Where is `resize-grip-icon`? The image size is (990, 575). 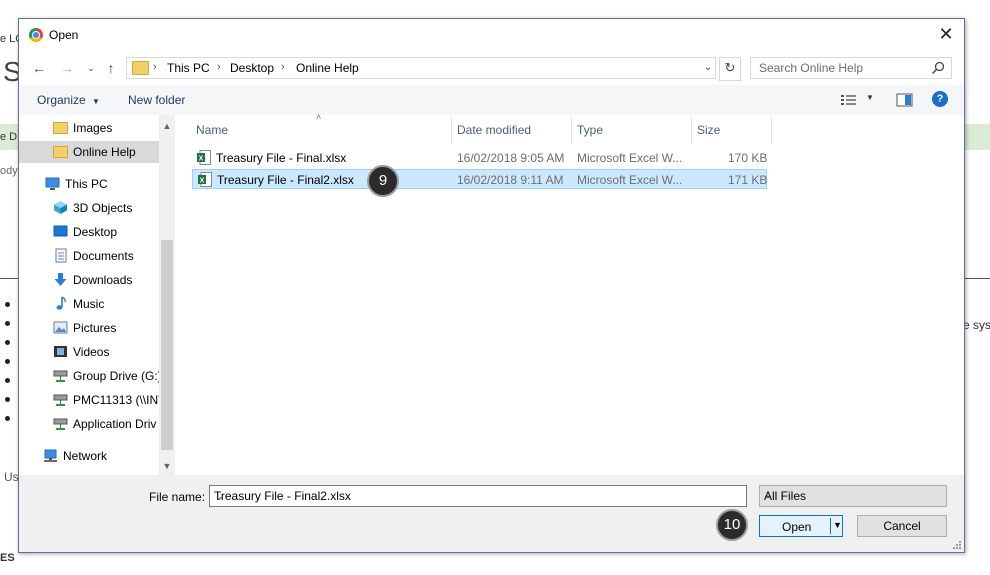 resize-grip-icon is located at coordinates (957, 545).